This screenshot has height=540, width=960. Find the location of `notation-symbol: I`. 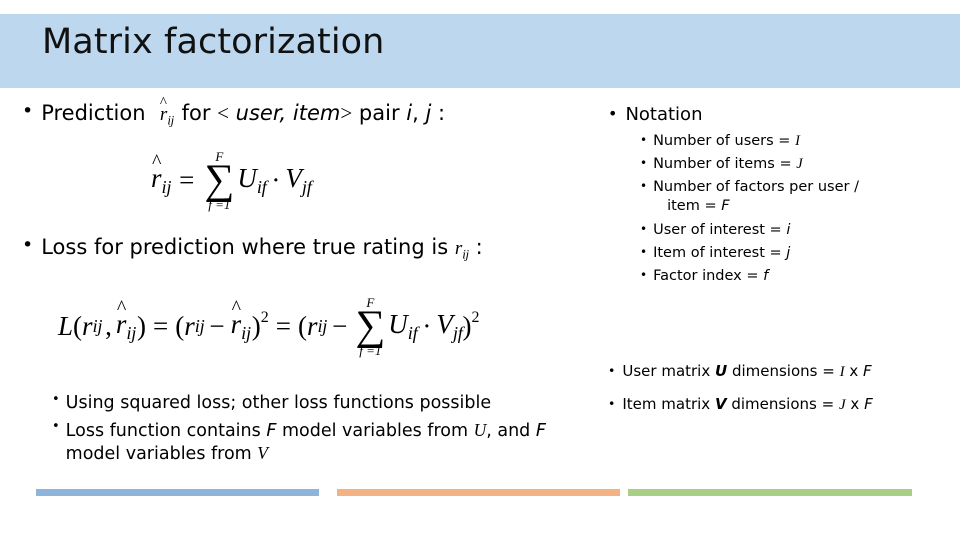

notation-symbol: I is located at coordinates (797, 141).